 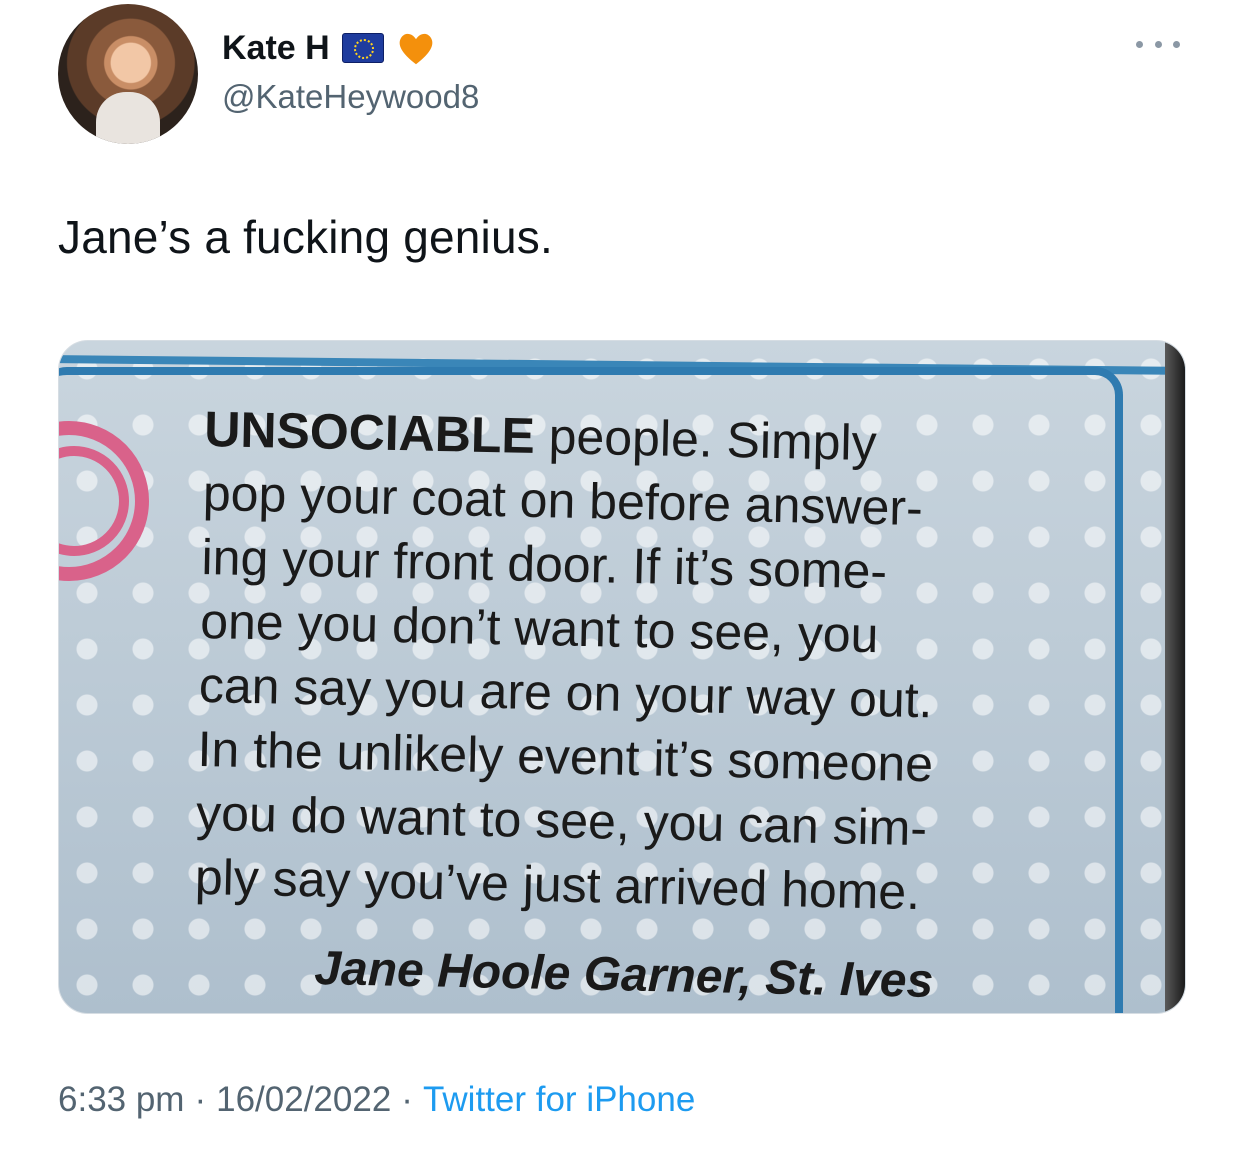 What do you see at coordinates (1175, 677) in the screenshot?
I see `clipping-edge-shadow` at bounding box center [1175, 677].